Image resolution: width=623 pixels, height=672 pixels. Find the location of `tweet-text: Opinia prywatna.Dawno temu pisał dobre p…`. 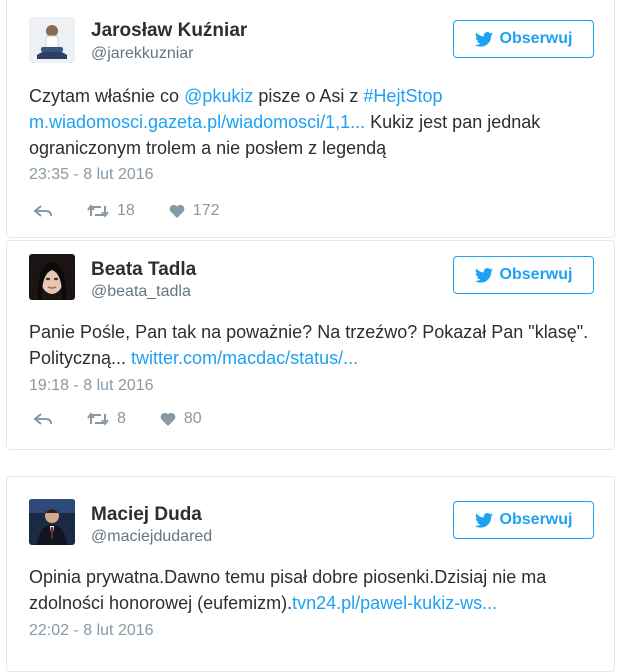

tweet-text: Opinia prywatna.Dawno temu pisał dobre p… is located at coordinates (316, 590).